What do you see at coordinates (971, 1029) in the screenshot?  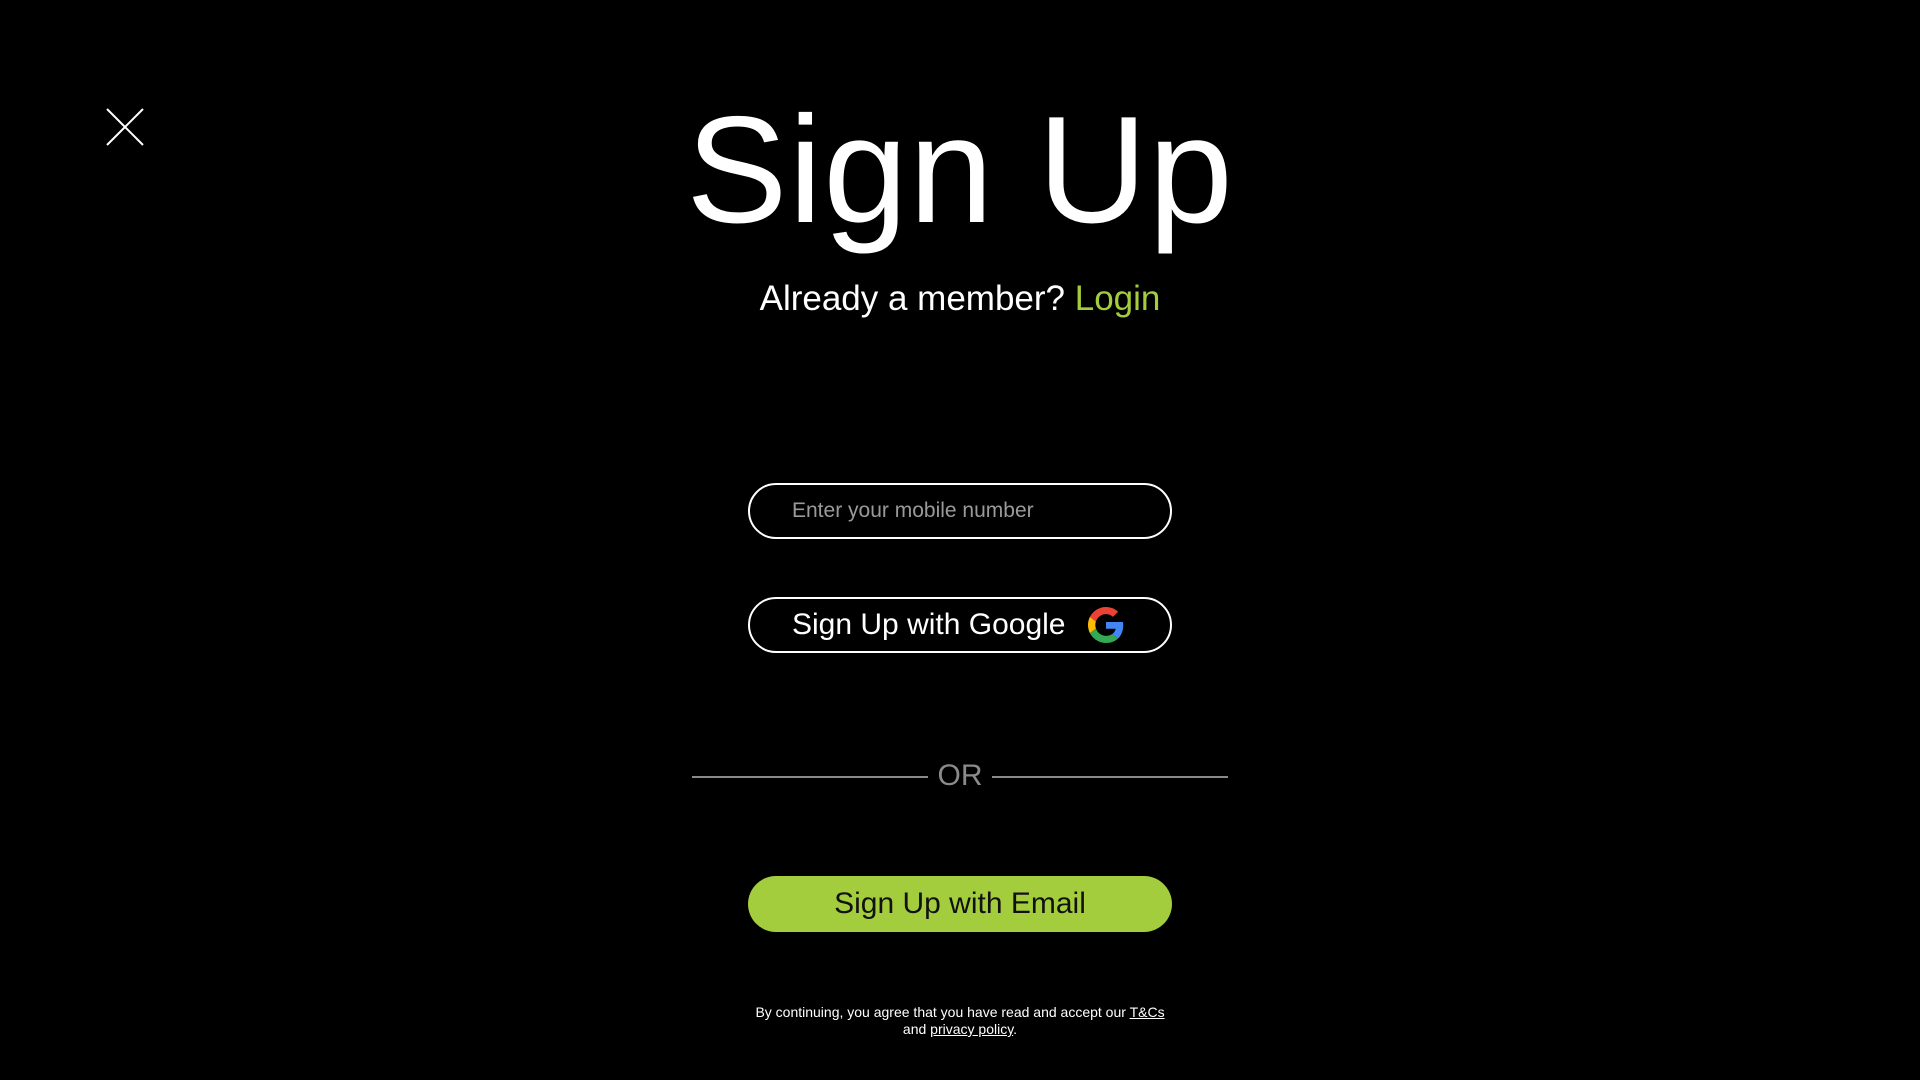 I see `privacy-policy-link: privacy policy` at bounding box center [971, 1029].